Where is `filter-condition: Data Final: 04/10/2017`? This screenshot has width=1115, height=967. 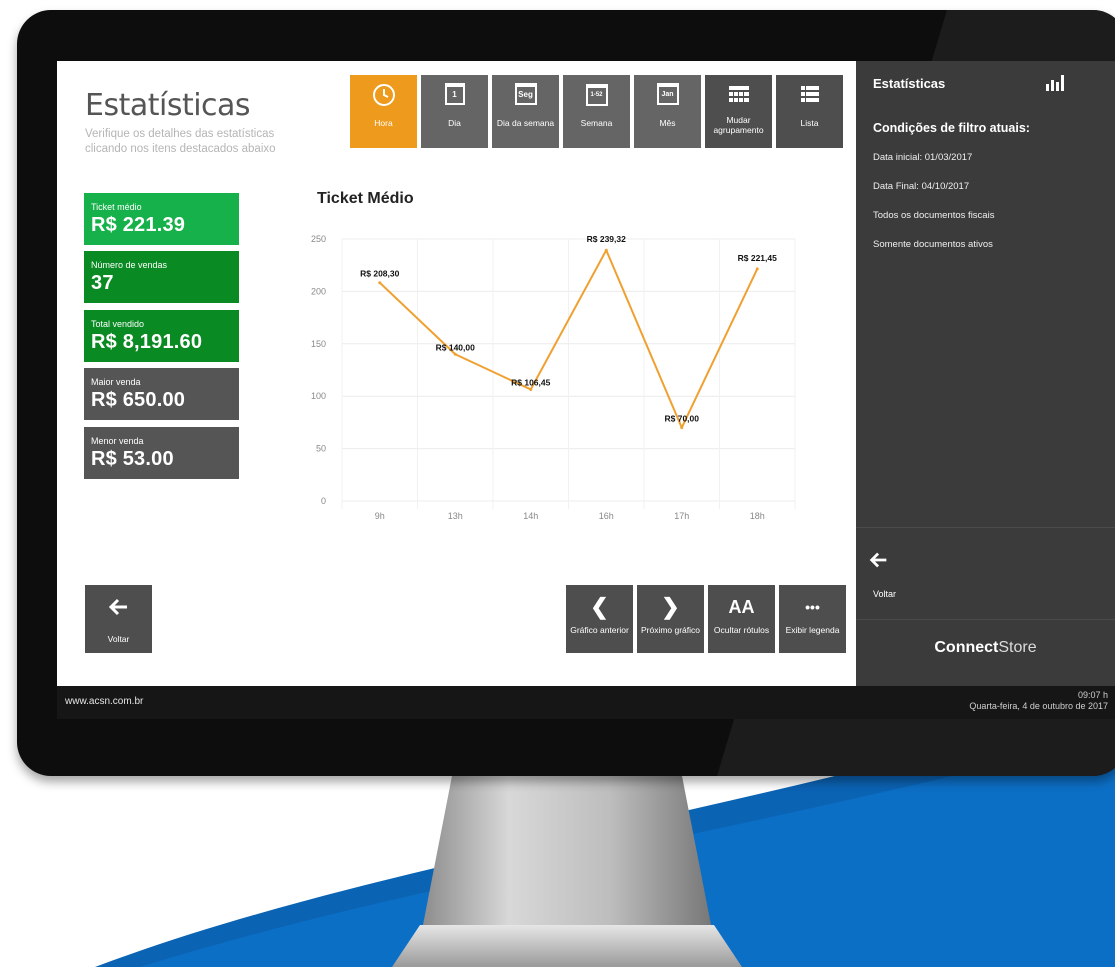 filter-condition: Data Final: 04/10/2017 is located at coordinates (921, 186).